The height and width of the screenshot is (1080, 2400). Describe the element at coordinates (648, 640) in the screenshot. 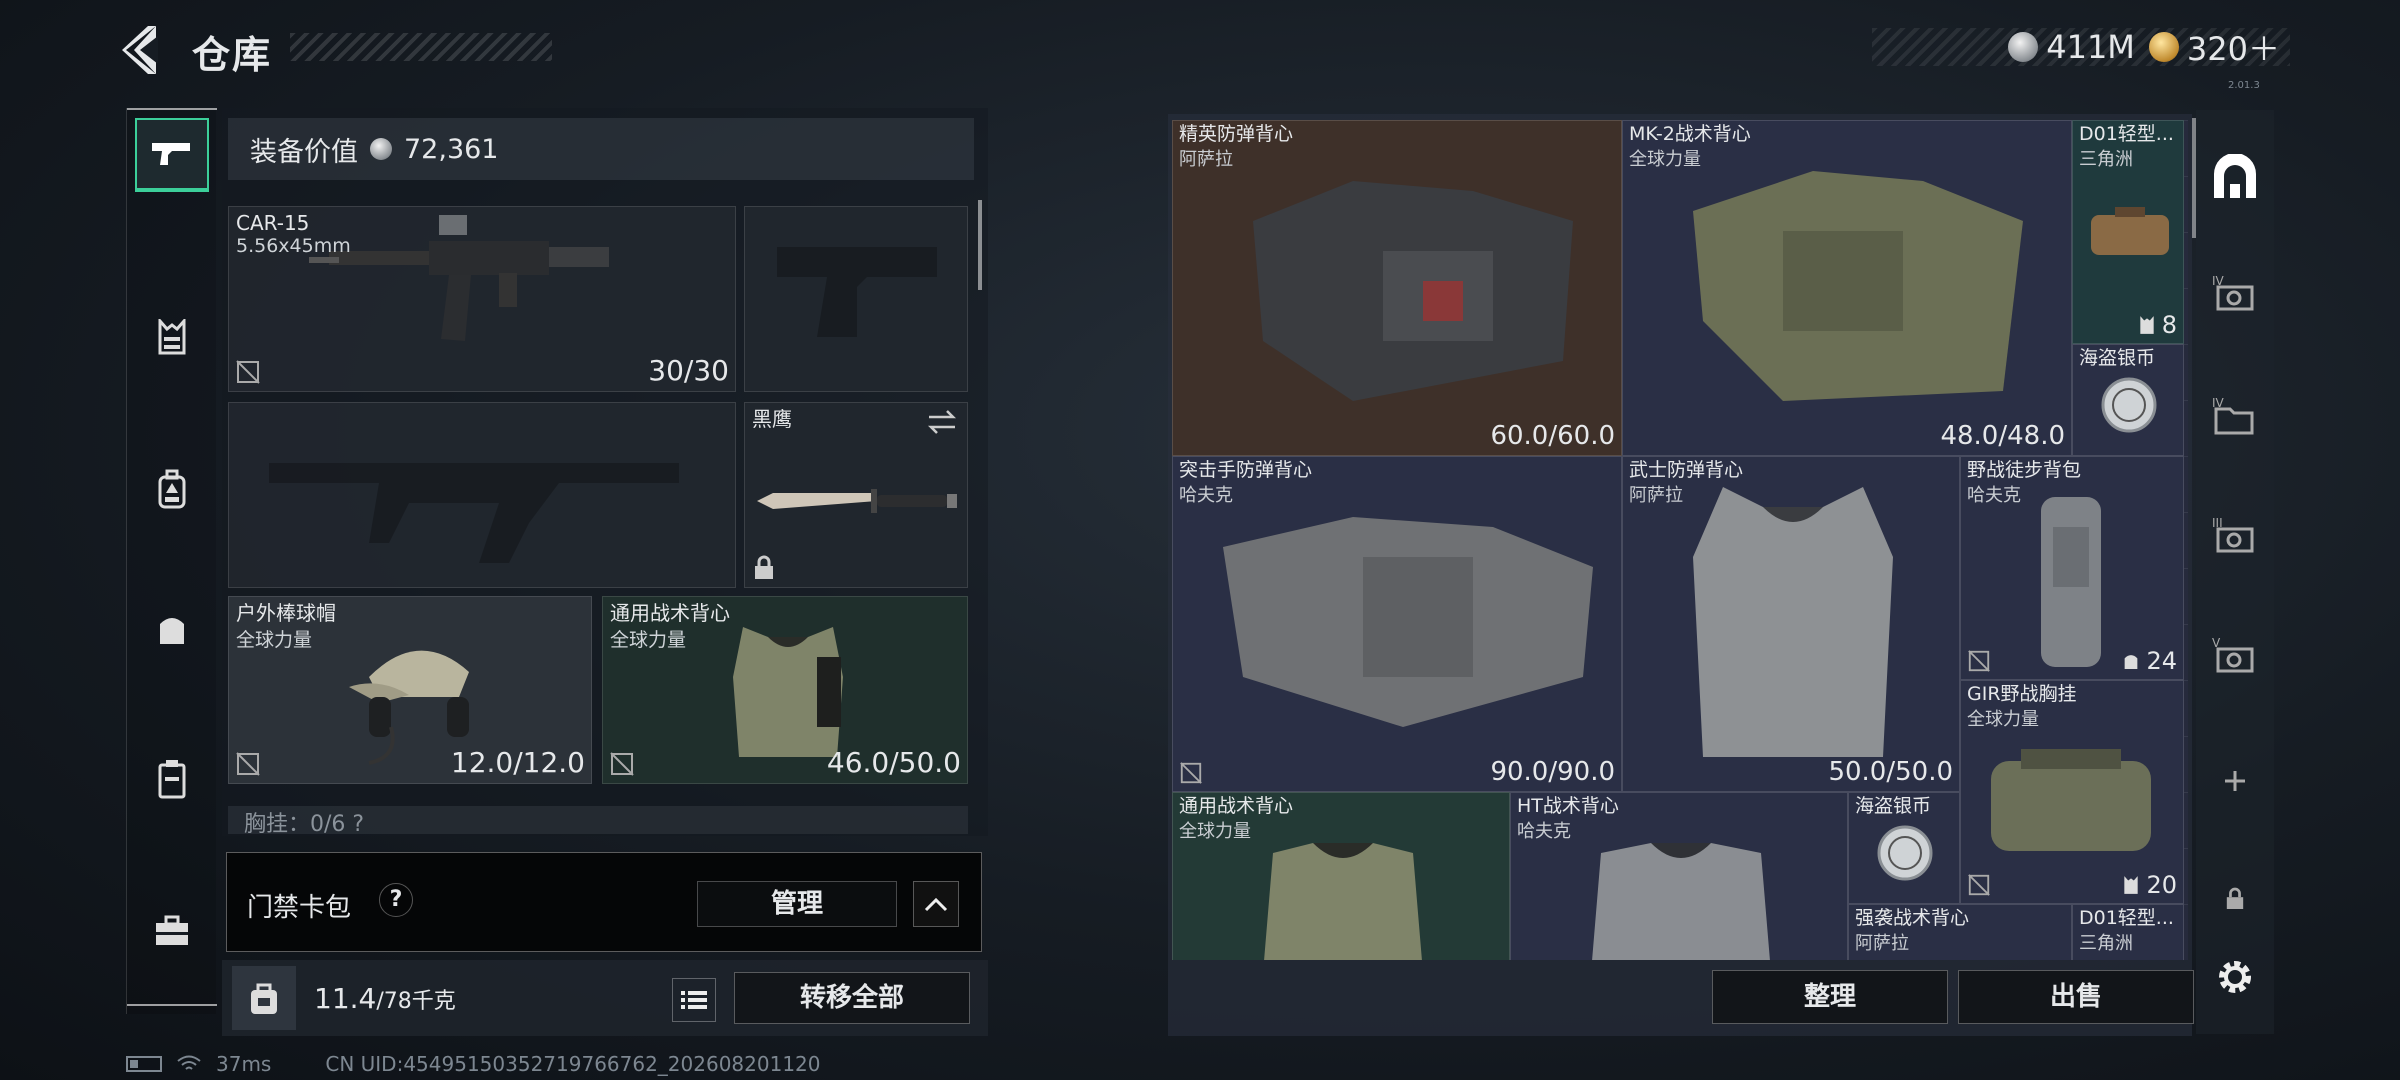

I see `armor-brand: 全球力量` at that location.